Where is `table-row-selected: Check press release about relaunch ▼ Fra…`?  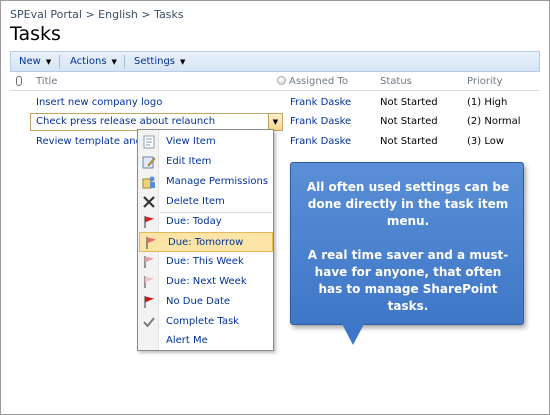
table-row-selected: Check press release about relaunch ▼ Fra… is located at coordinates (275, 122).